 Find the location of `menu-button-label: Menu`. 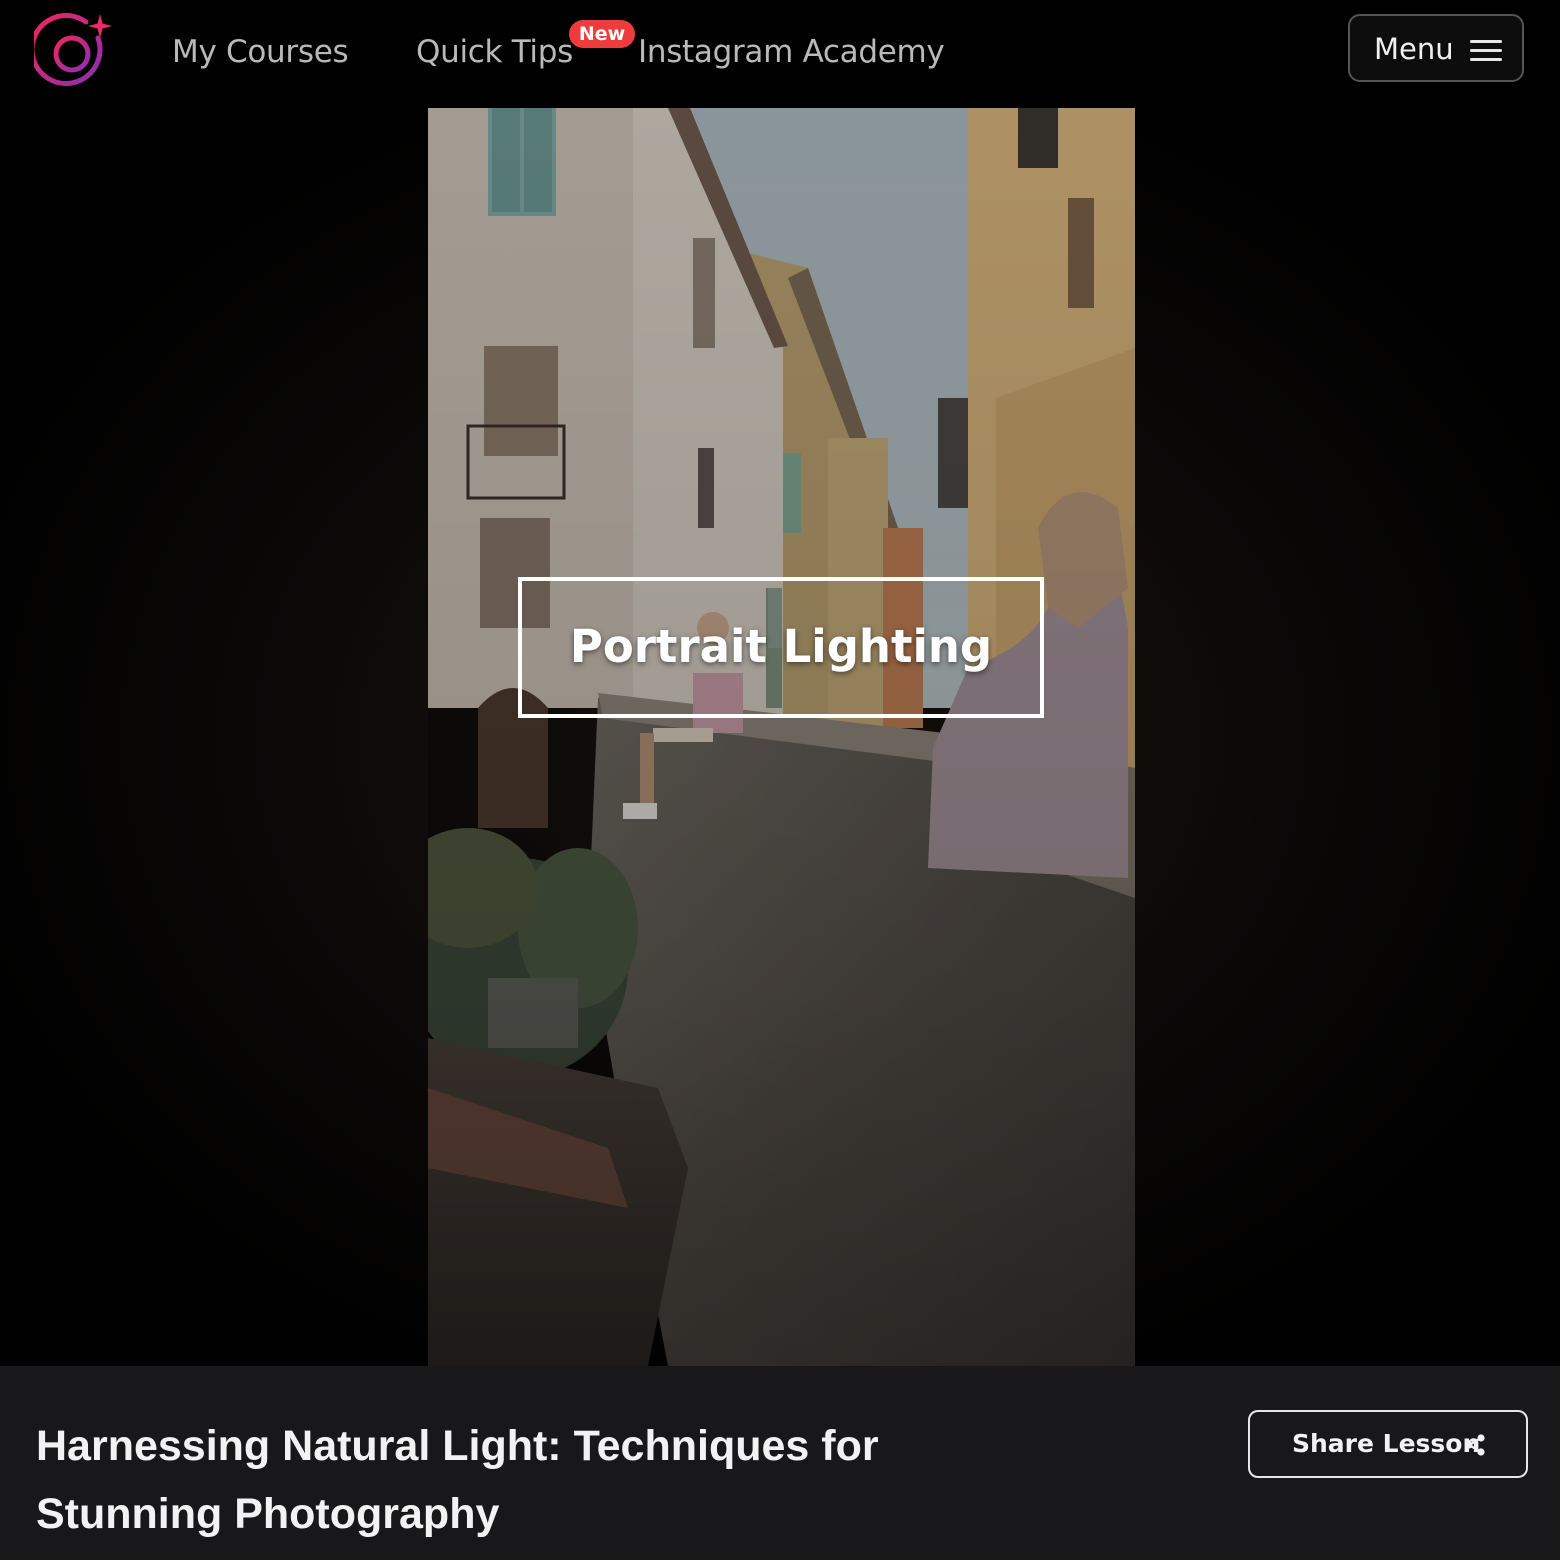

menu-button-label: Menu is located at coordinates (1414, 49).